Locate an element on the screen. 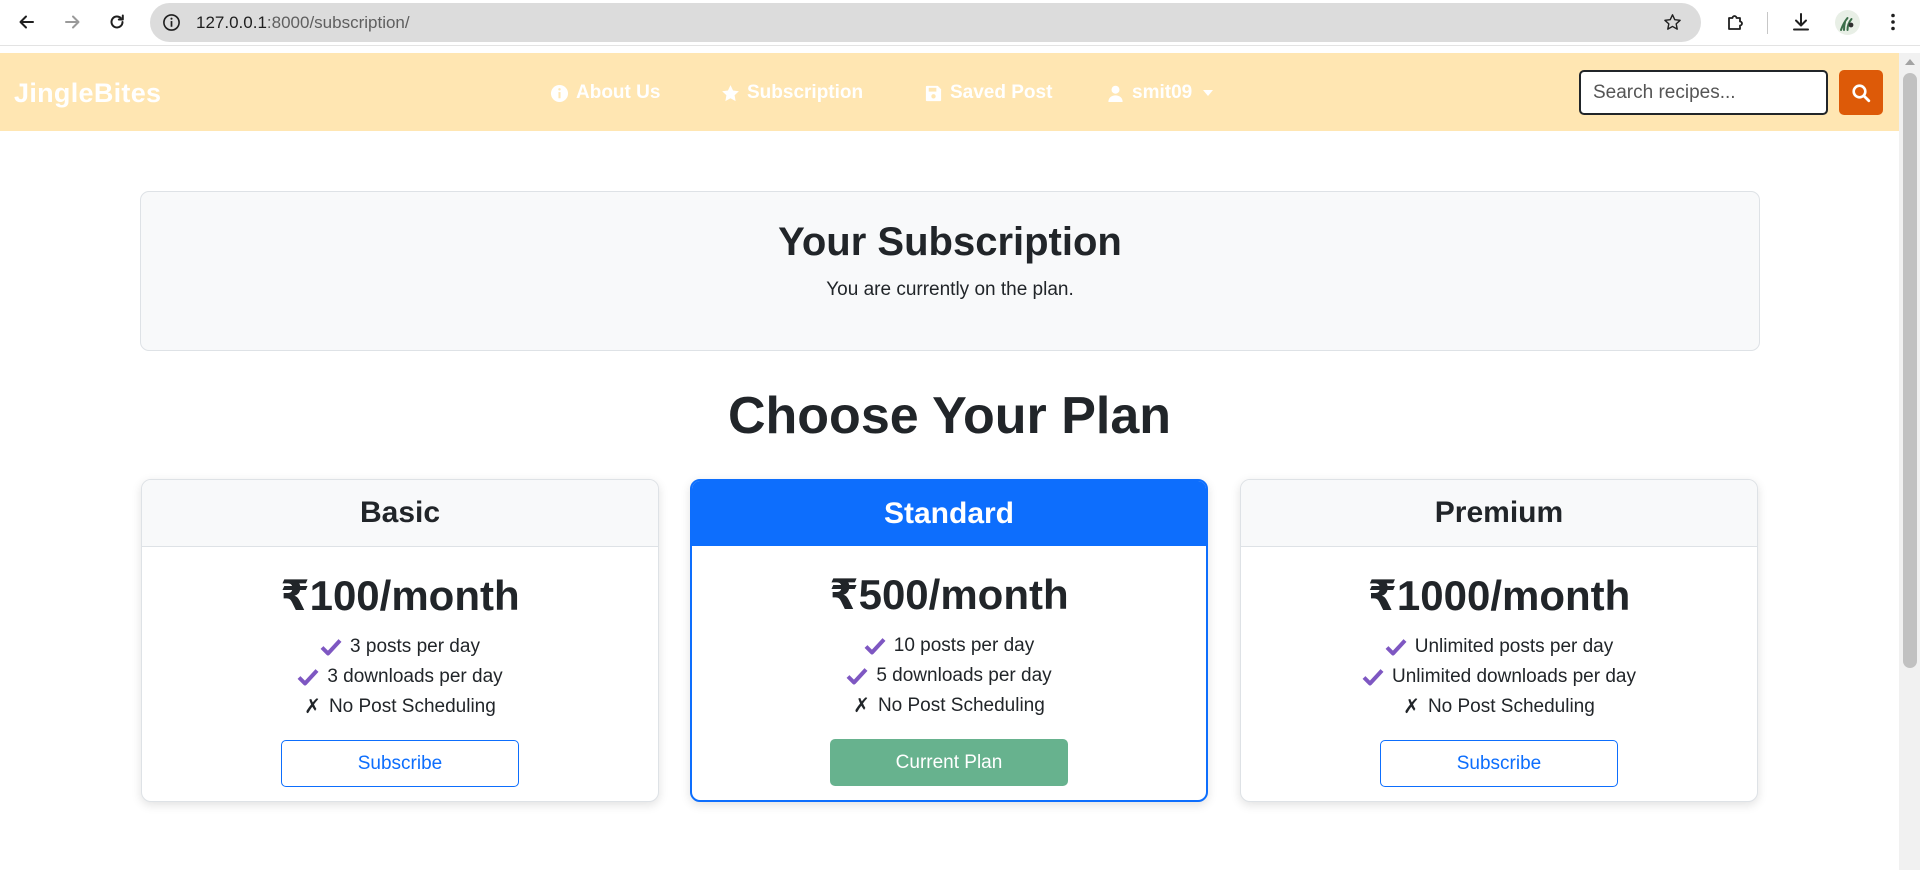  scroll-thumb is located at coordinates (1910, 370).